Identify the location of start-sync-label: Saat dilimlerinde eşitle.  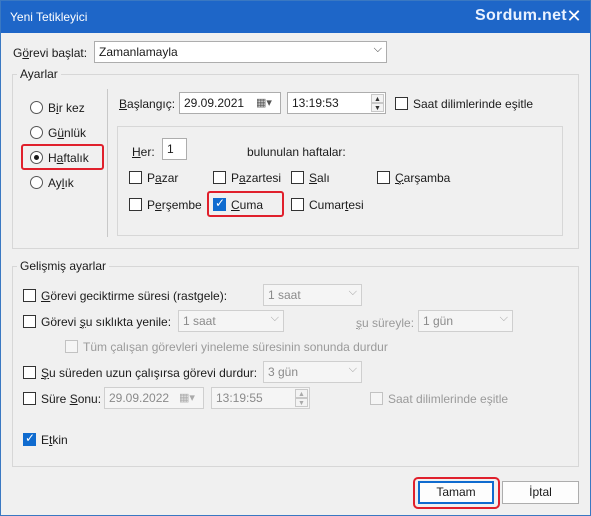
(473, 104).